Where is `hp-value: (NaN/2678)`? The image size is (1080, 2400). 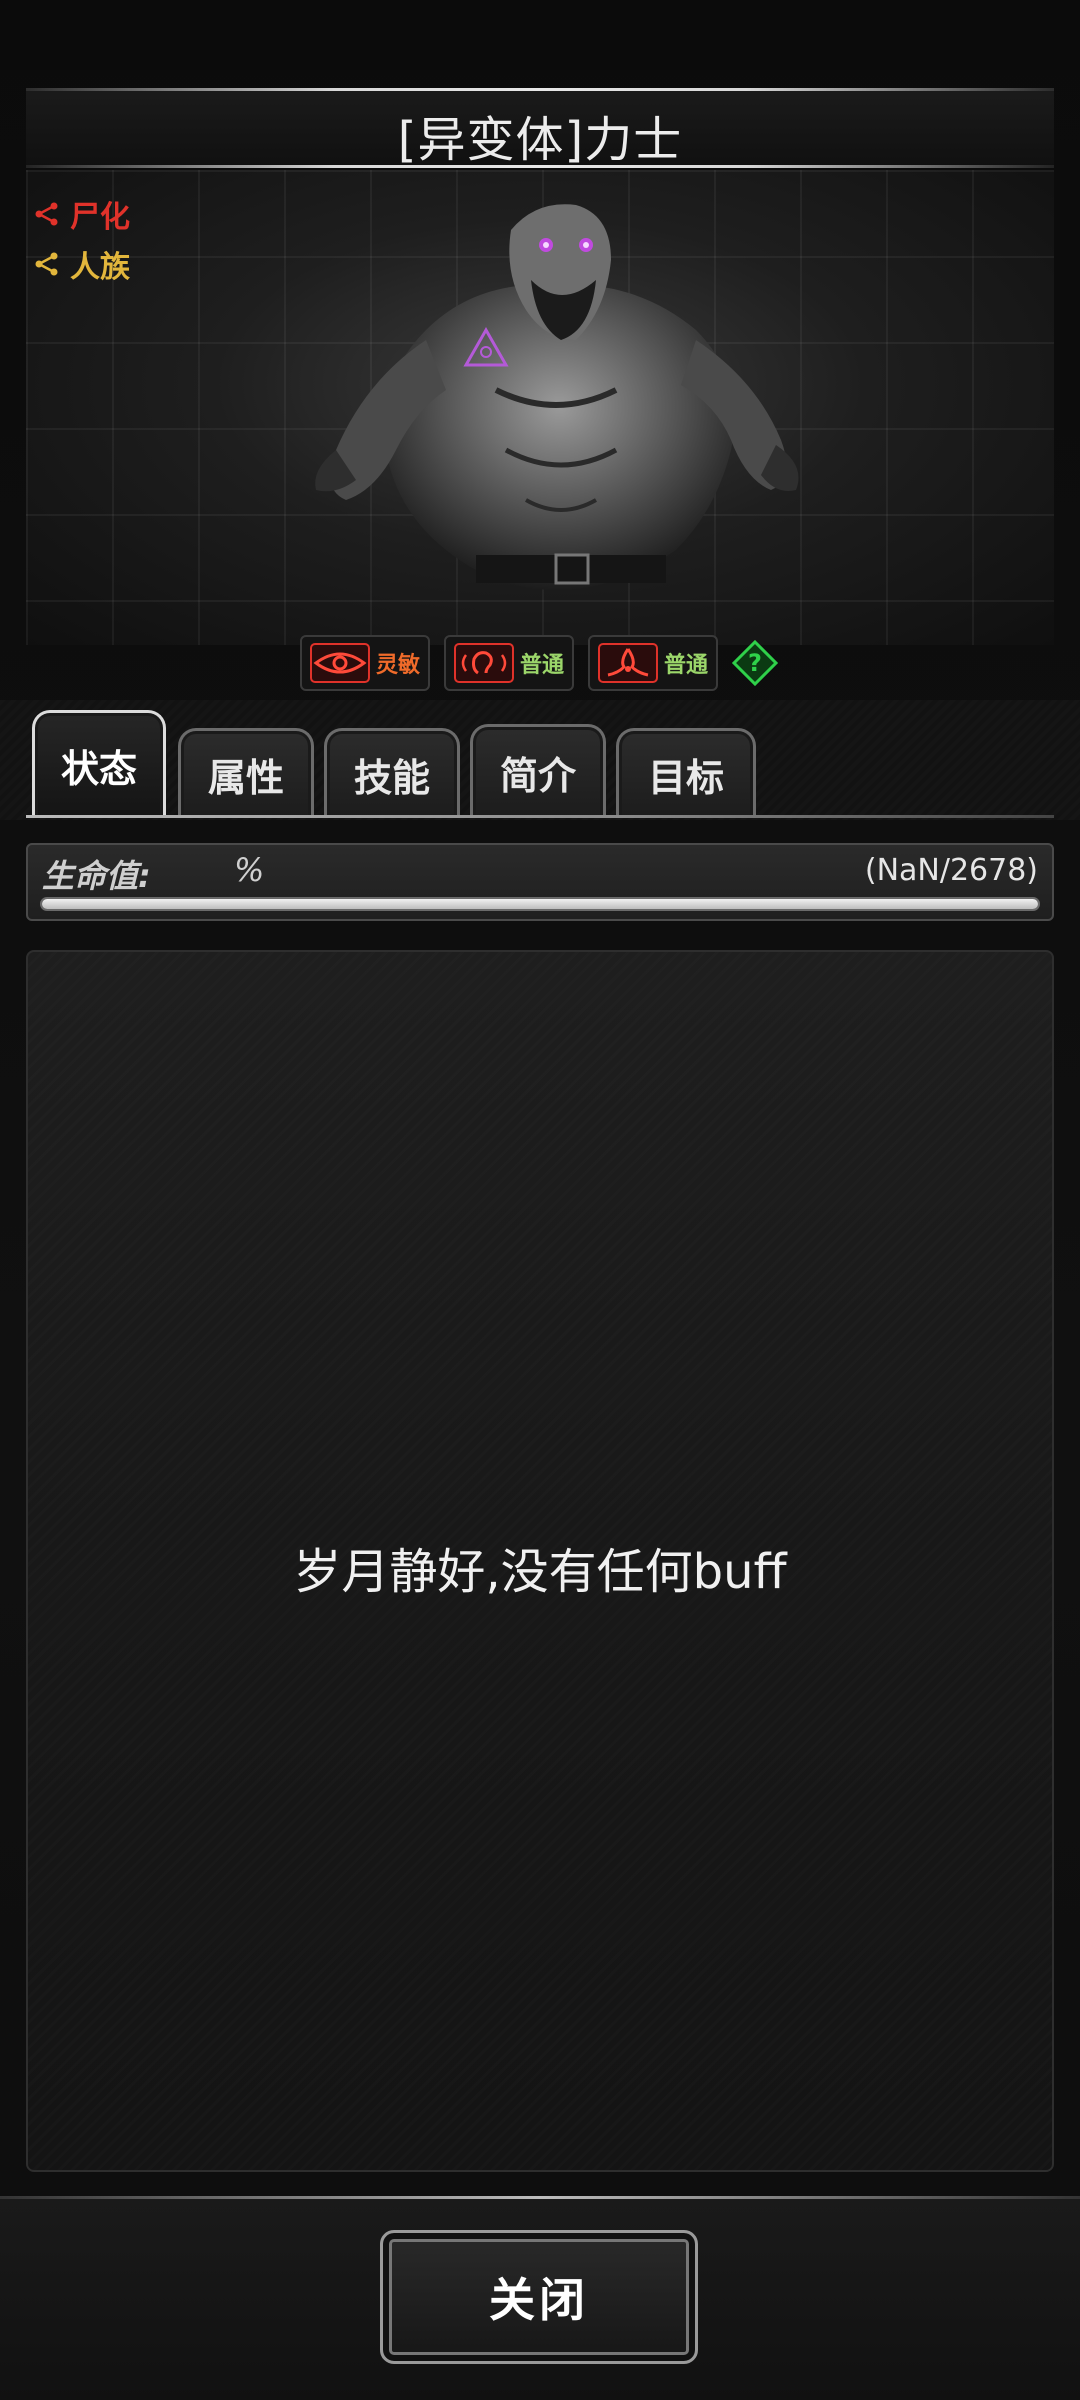
hp-value: (NaN/2678) is located at coordinates (951, 870).